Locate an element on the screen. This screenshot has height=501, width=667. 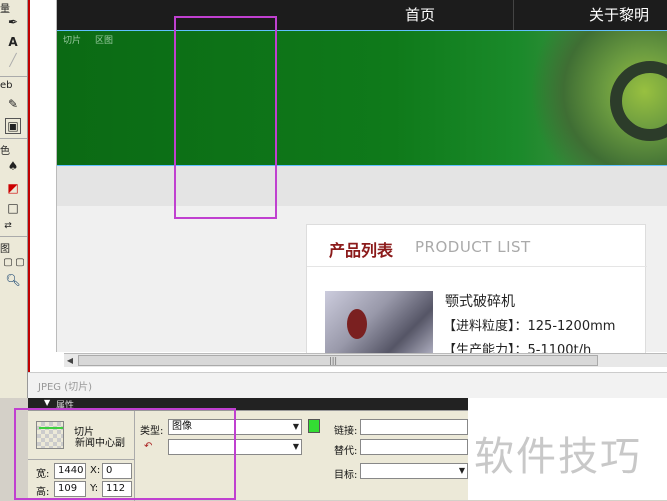
paint-bucket-icon: ♠ is located at coordinates (13, 166).